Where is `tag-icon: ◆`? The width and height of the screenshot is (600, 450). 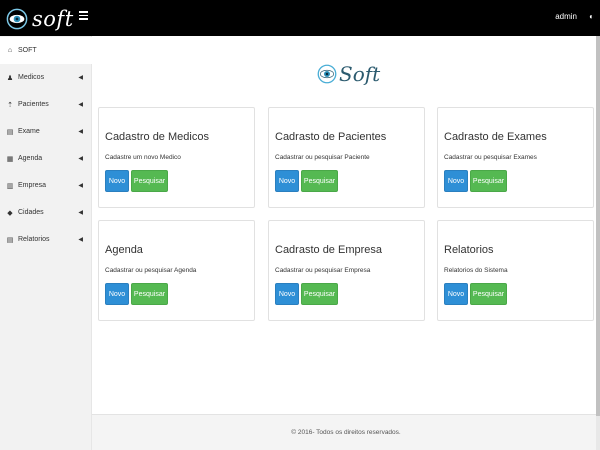 tag-icon: ◆ is located at coordinates (10, 213).